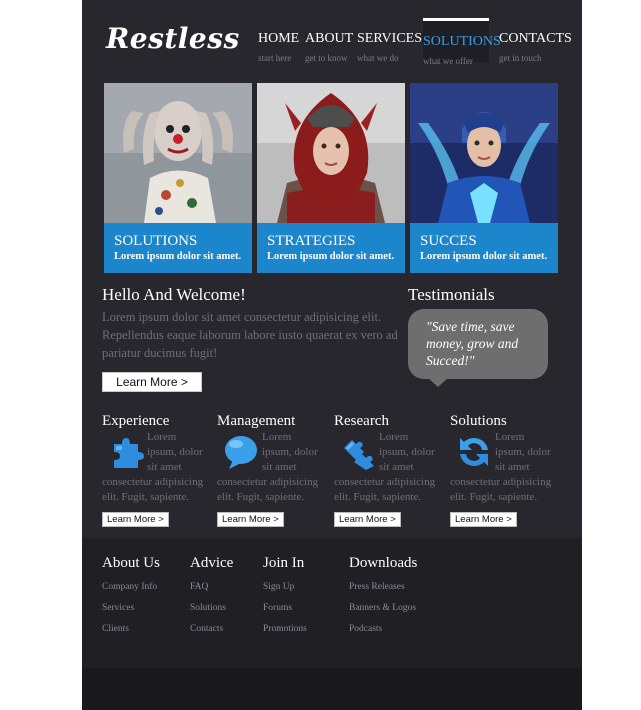 The width and height of the screenshot is (641, 710). I want to click on testimonial-bubble-tail, so click(438, 382).